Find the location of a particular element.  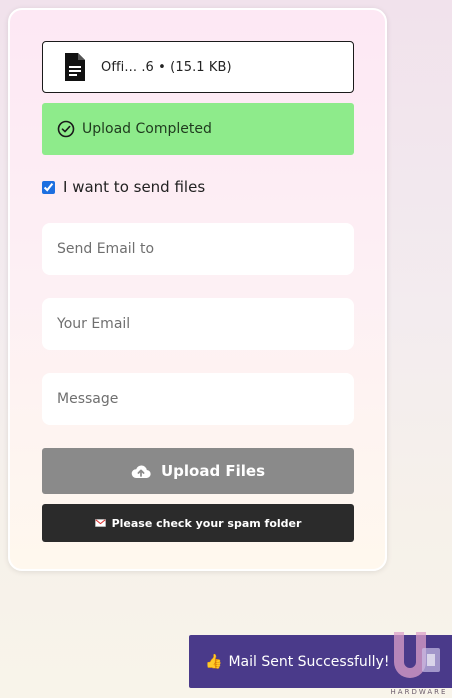

cloud-upload-icon is located at coordinates (141, 472).